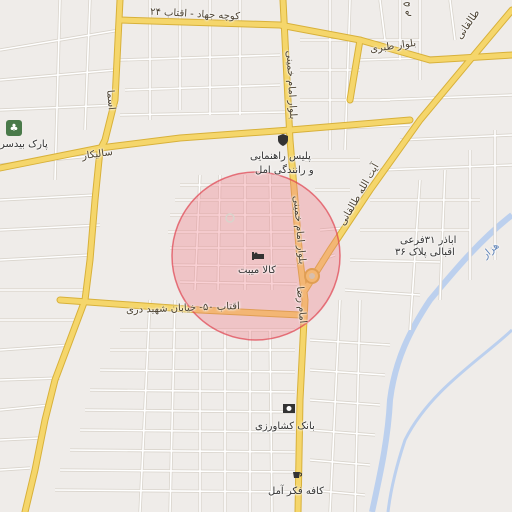  What do you see at coordinates (425, 253) in the screenshot?
I see `poi-label-abadzar-line2: اقبالی پلاک ۳۶` at bounding box center [425, 253].